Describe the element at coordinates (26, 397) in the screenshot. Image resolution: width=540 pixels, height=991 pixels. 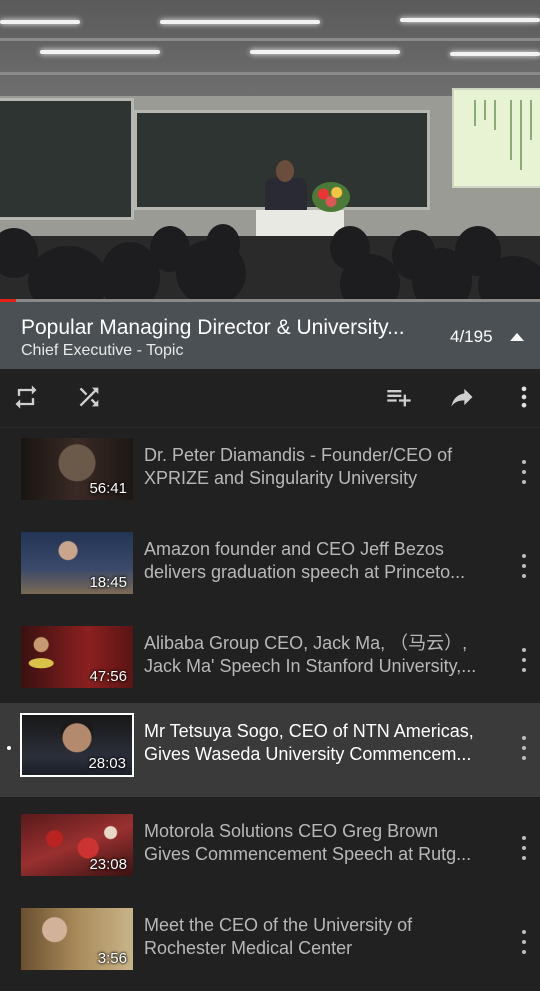
I see `repeat-icon` at that location.